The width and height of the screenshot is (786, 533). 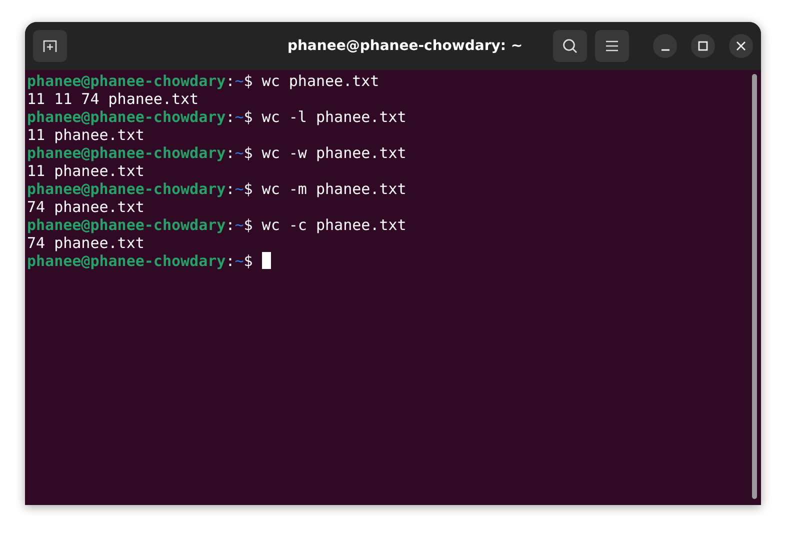 I want to click on prompt-line: phanee@phanee-chowdary:~$, so click(x=149, y=261).